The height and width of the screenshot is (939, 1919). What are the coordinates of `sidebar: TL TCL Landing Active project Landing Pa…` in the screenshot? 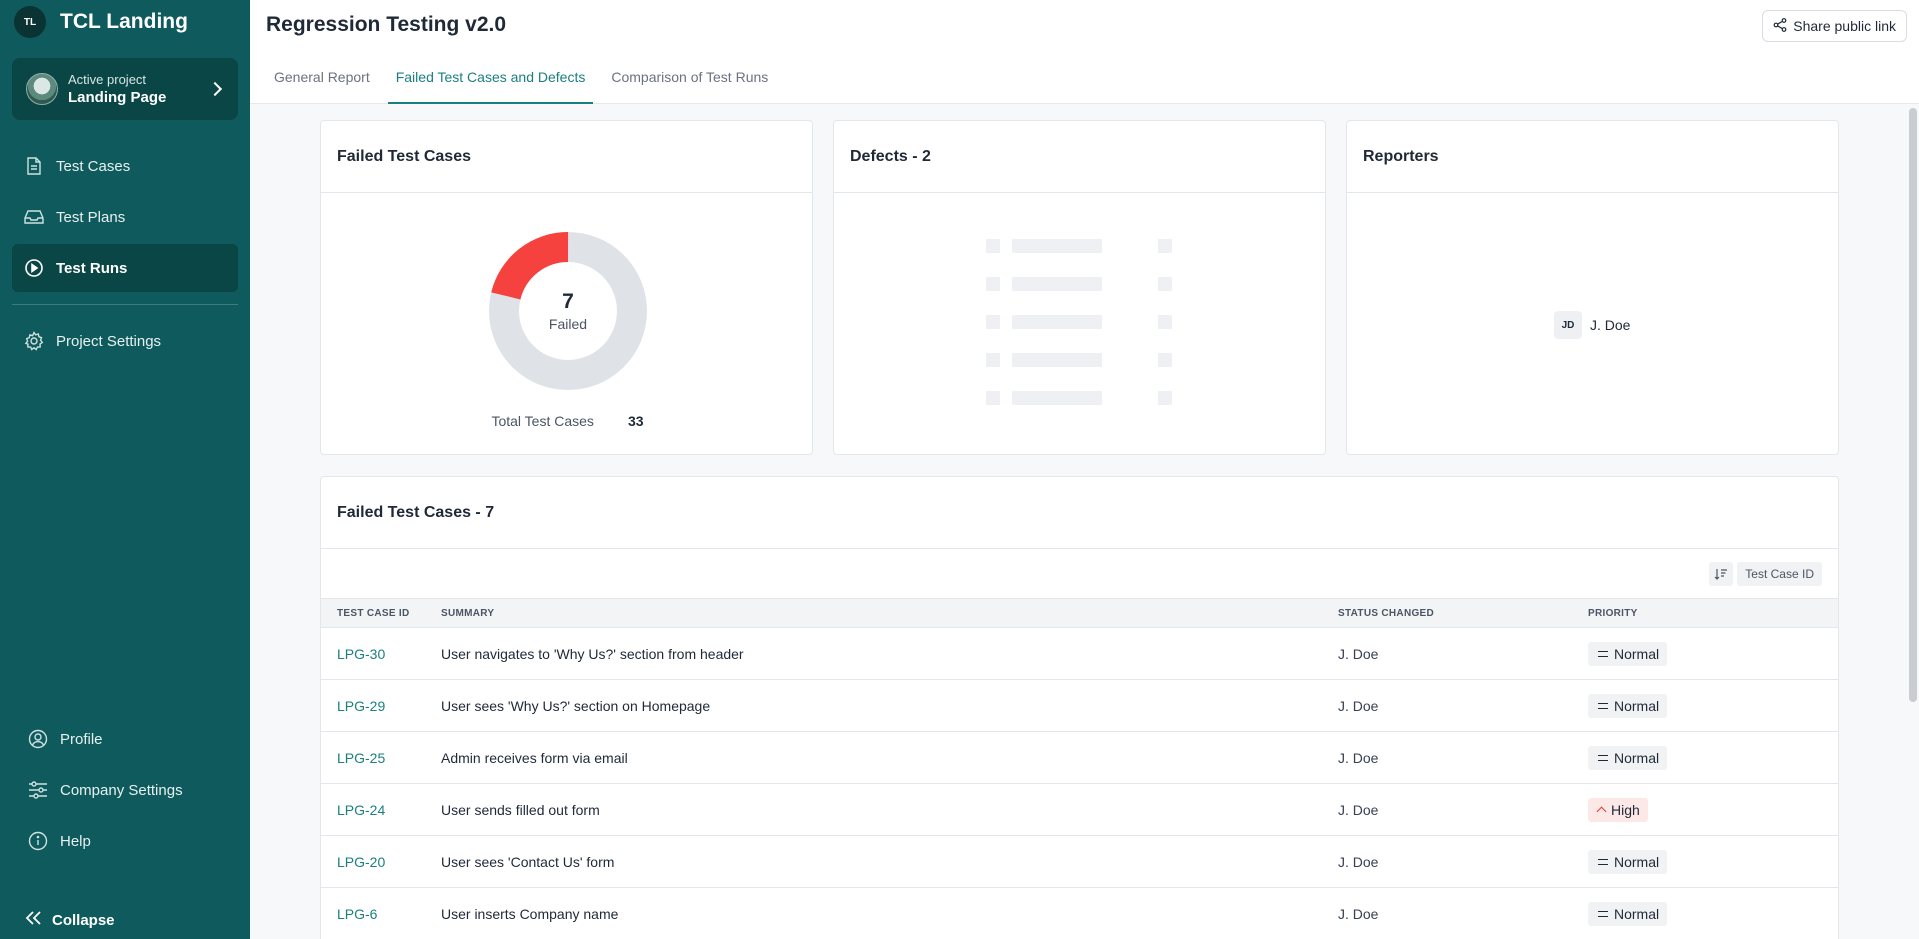 It's located at (125, 469).